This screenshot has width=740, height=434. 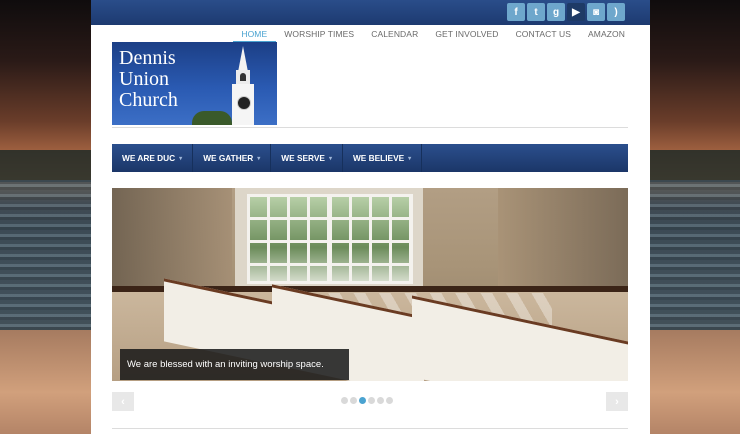 I want to click on nav-contact-us-link: CONTACT US, so click(x=543, y=35).